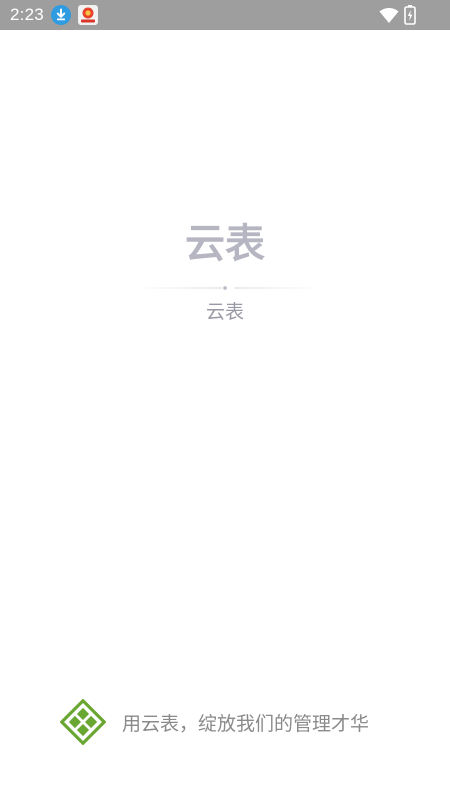 This screenshot has height=800, width=450. Describe the element at coordinates (410, 15) in the screenshot. I see `battery-charging-icon` at that location.